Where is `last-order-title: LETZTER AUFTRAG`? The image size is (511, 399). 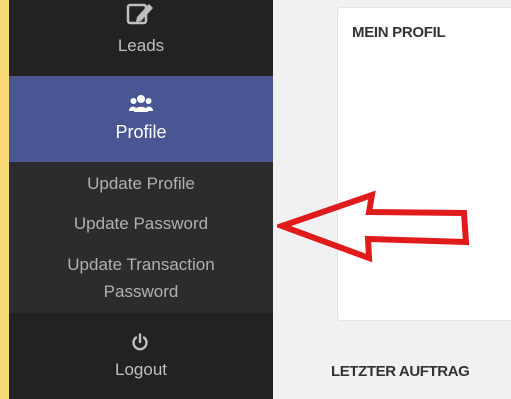
last-order-title: LETZTER AUFTRAG is located at coordinates (400, 371).